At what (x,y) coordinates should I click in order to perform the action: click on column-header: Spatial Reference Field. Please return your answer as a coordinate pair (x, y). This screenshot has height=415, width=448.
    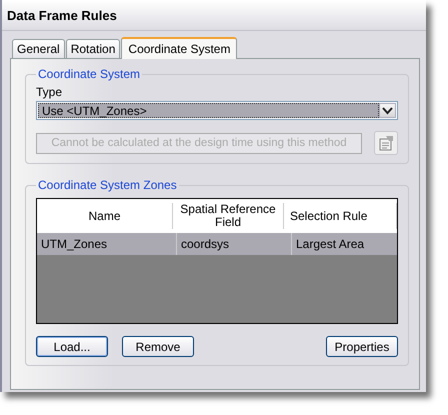
    Looking at the image, I should click on (228, 216).